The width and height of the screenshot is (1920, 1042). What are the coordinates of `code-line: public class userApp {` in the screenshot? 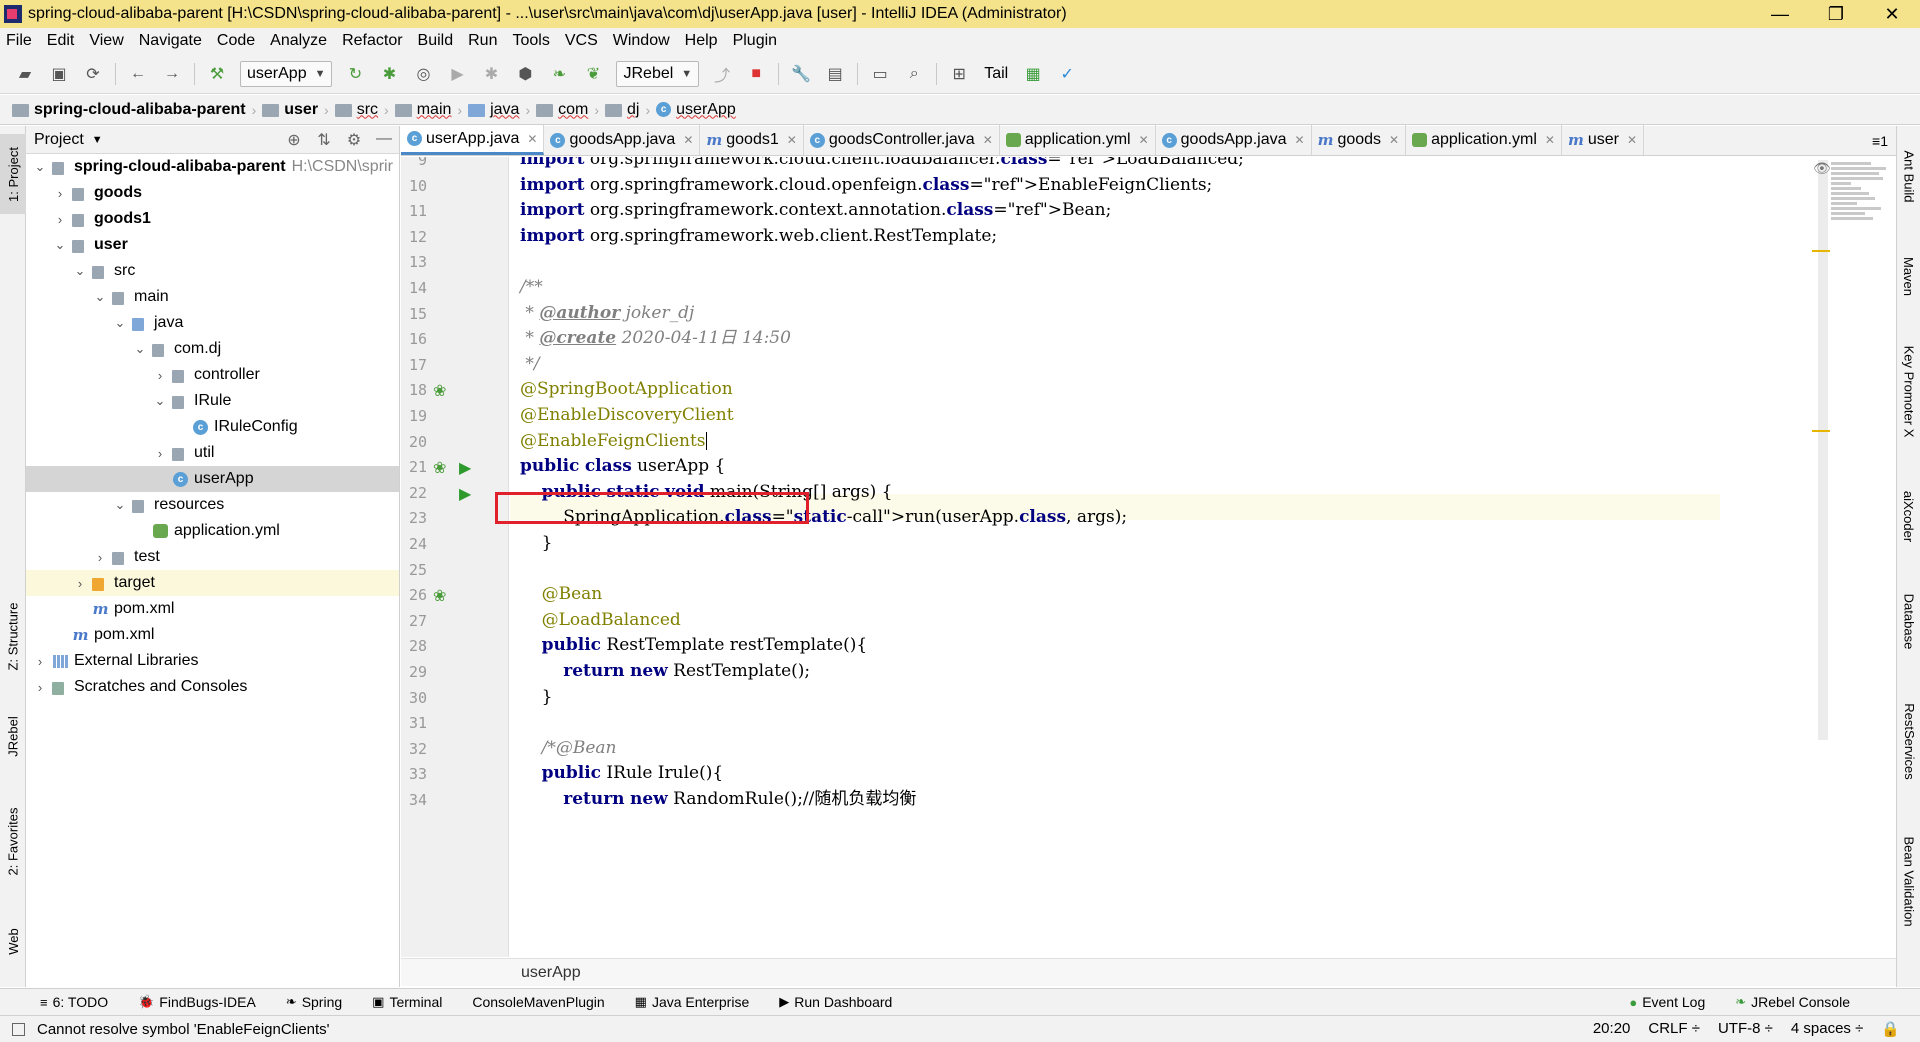 It's located at (622, 466).